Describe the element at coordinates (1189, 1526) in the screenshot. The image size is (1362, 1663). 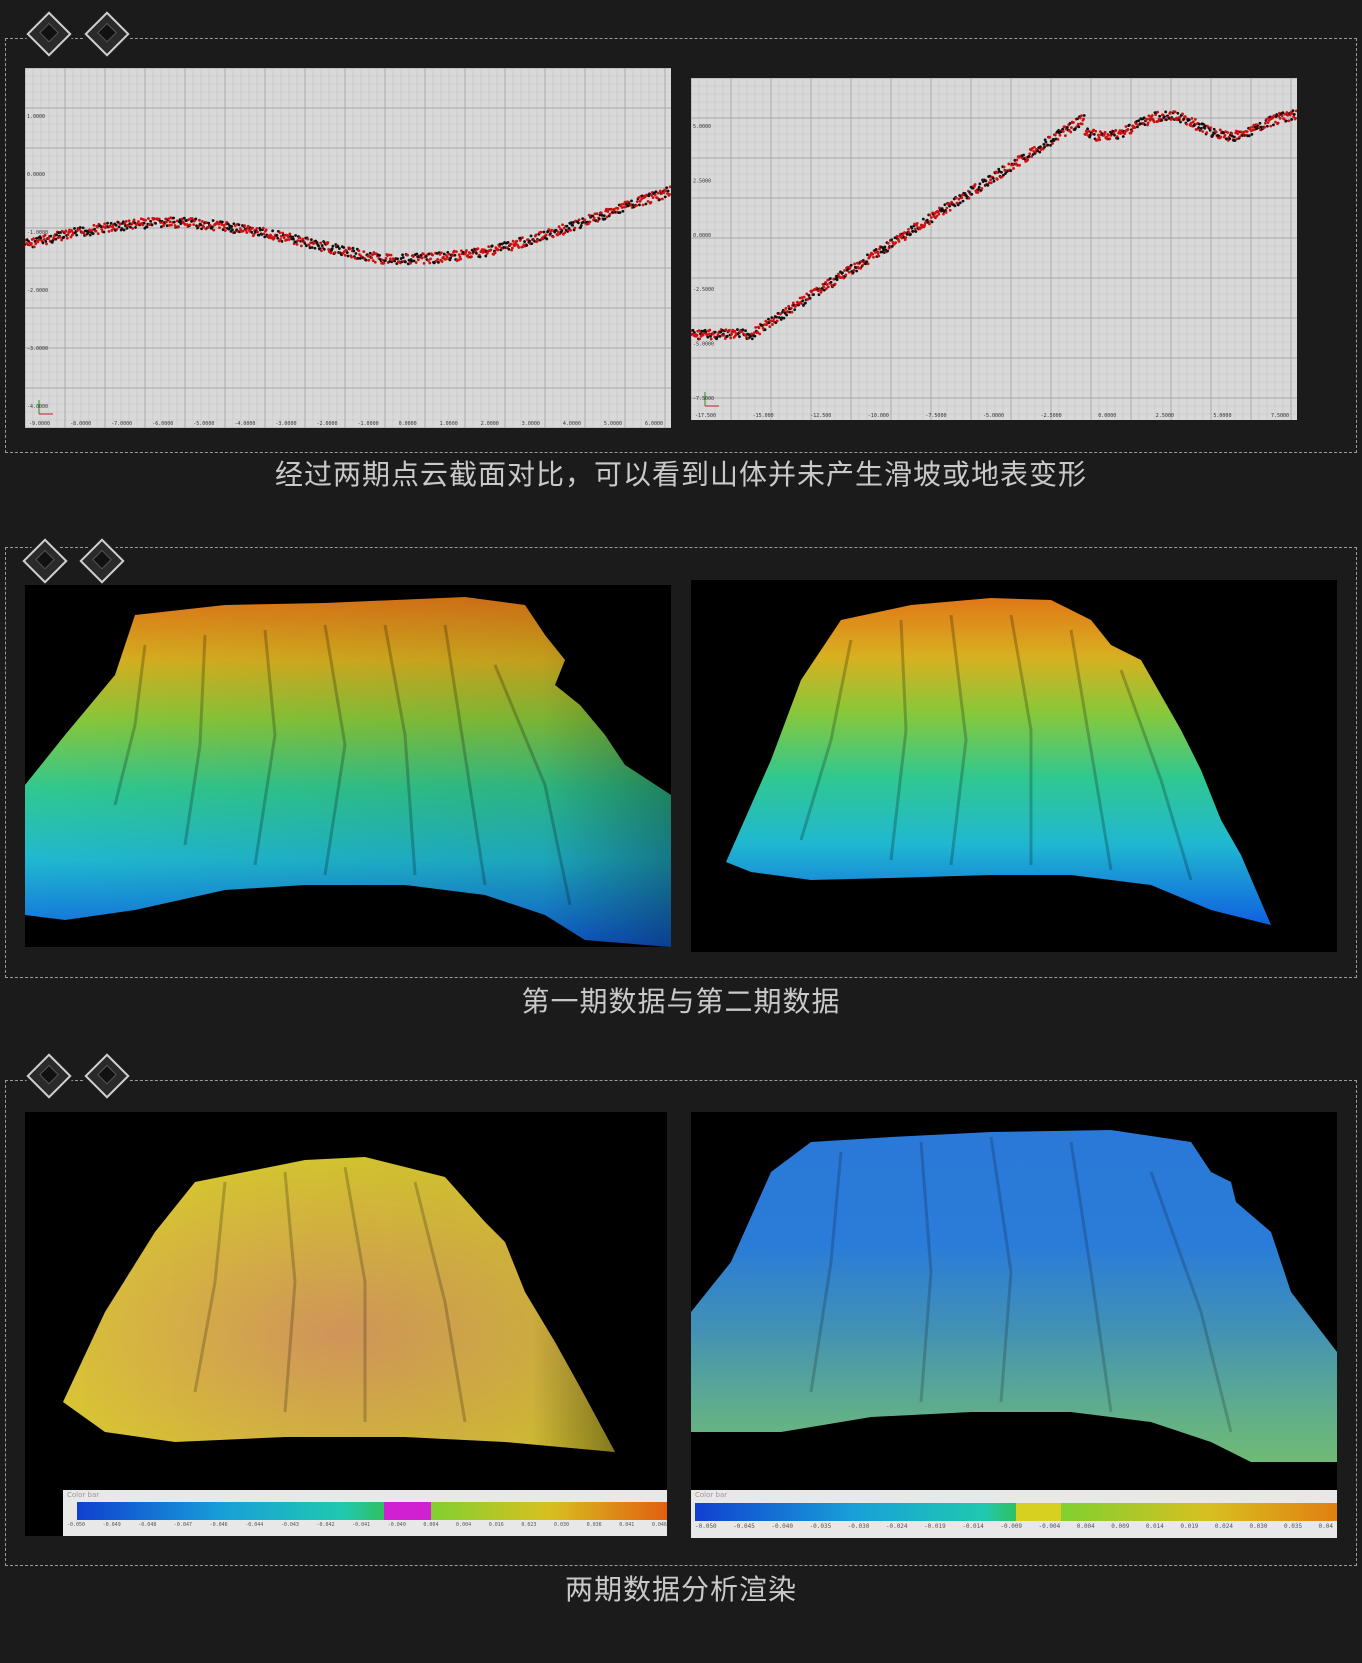
I see `colorbar-tick: 0.019` at that location.